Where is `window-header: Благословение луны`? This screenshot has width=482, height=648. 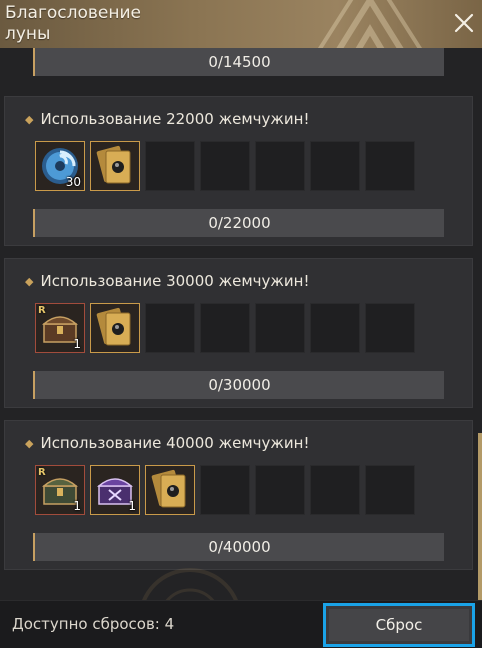 window-header: Благословение луны is located at coordinates (241, 24).